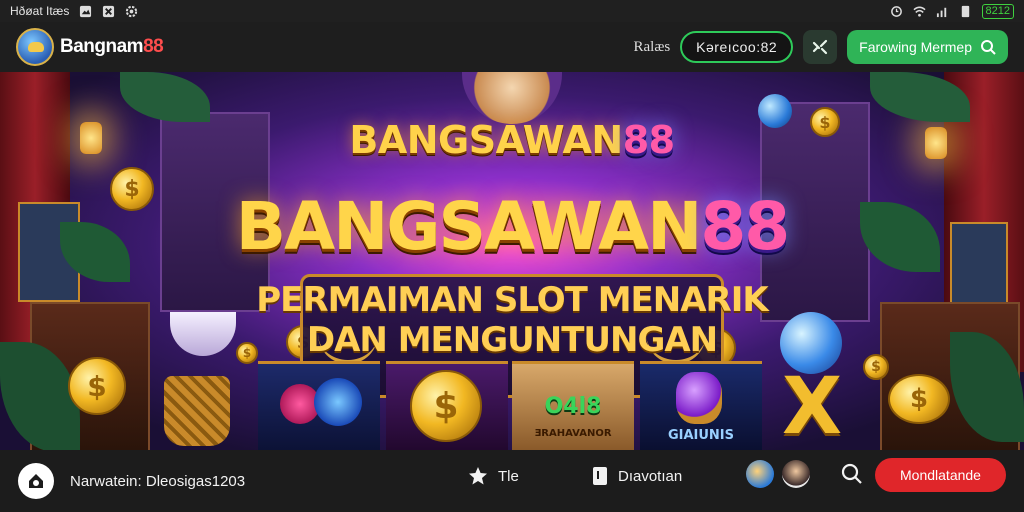 The height and width of the screenshot is (512, 1024). I want to click on game-tile: O4l8 ƎRAHAVANOR, so click(573, 405).